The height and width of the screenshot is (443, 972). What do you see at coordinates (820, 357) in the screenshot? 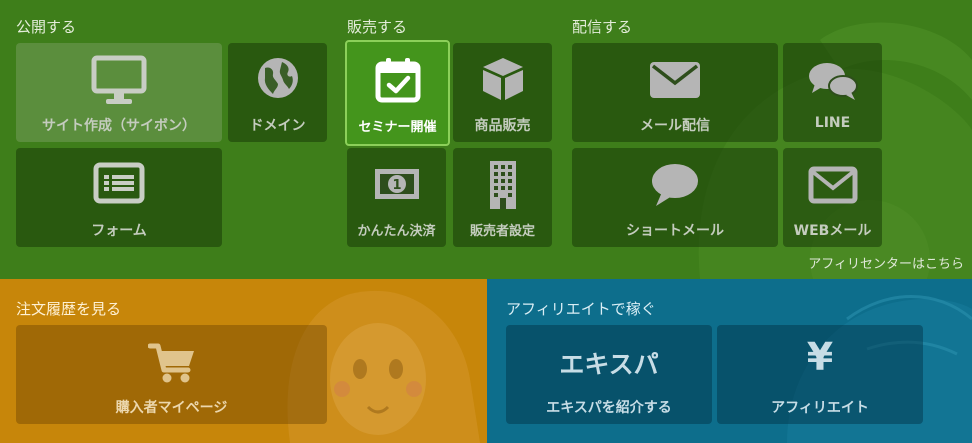
I see `yen-icon: ¥` at bounding box center [820, 357].